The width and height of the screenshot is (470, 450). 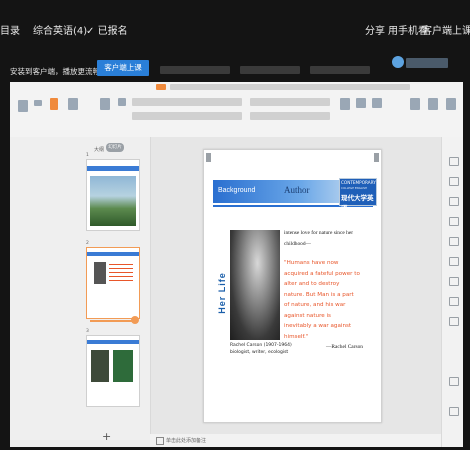 I want to click on thumb-number-1: 1, so click(x=87, y=155).